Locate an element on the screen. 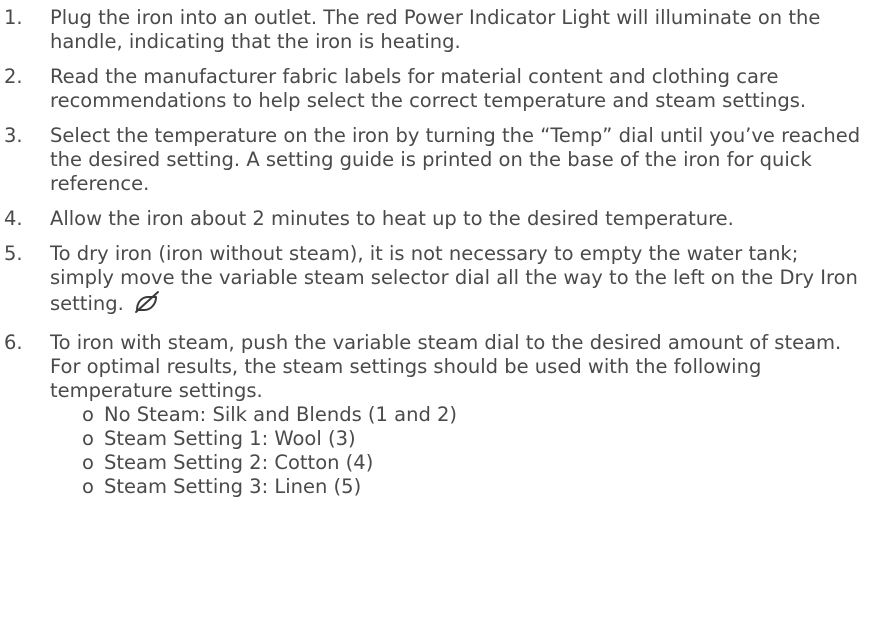 The height and width of the screenshot is (620, 869). step-number: 6. is located at coordinates (13, 342).